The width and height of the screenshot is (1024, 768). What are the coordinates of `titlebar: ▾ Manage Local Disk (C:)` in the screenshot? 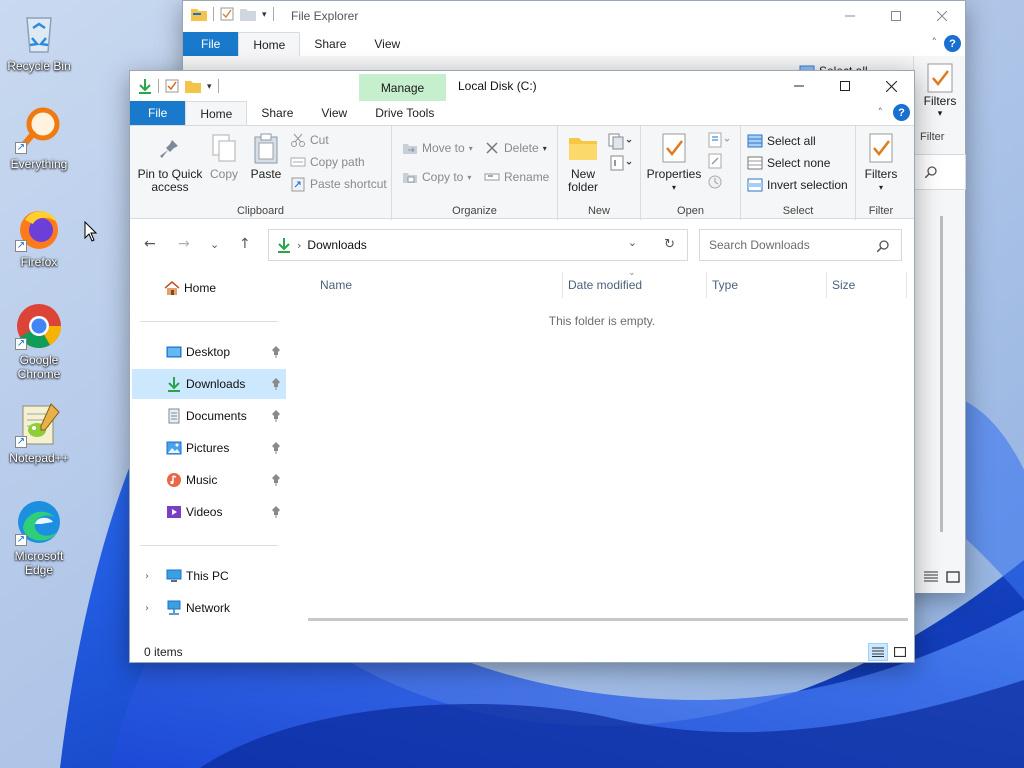 It's located at (522, 86).